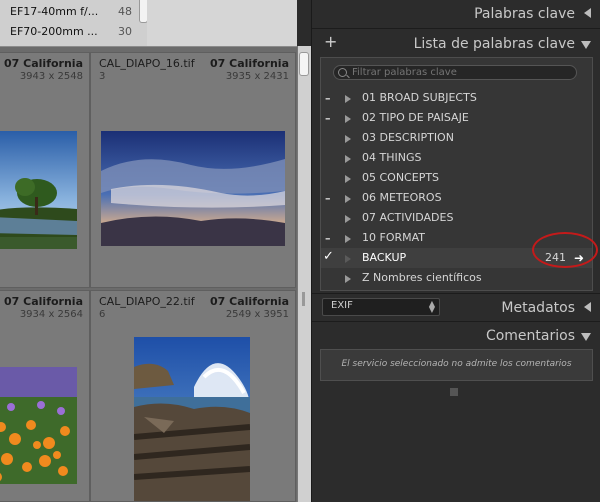  Describe the element at coordinates (402, 197) in the screenshot. I see `keyword-label: 06 METEOROS` at that location.